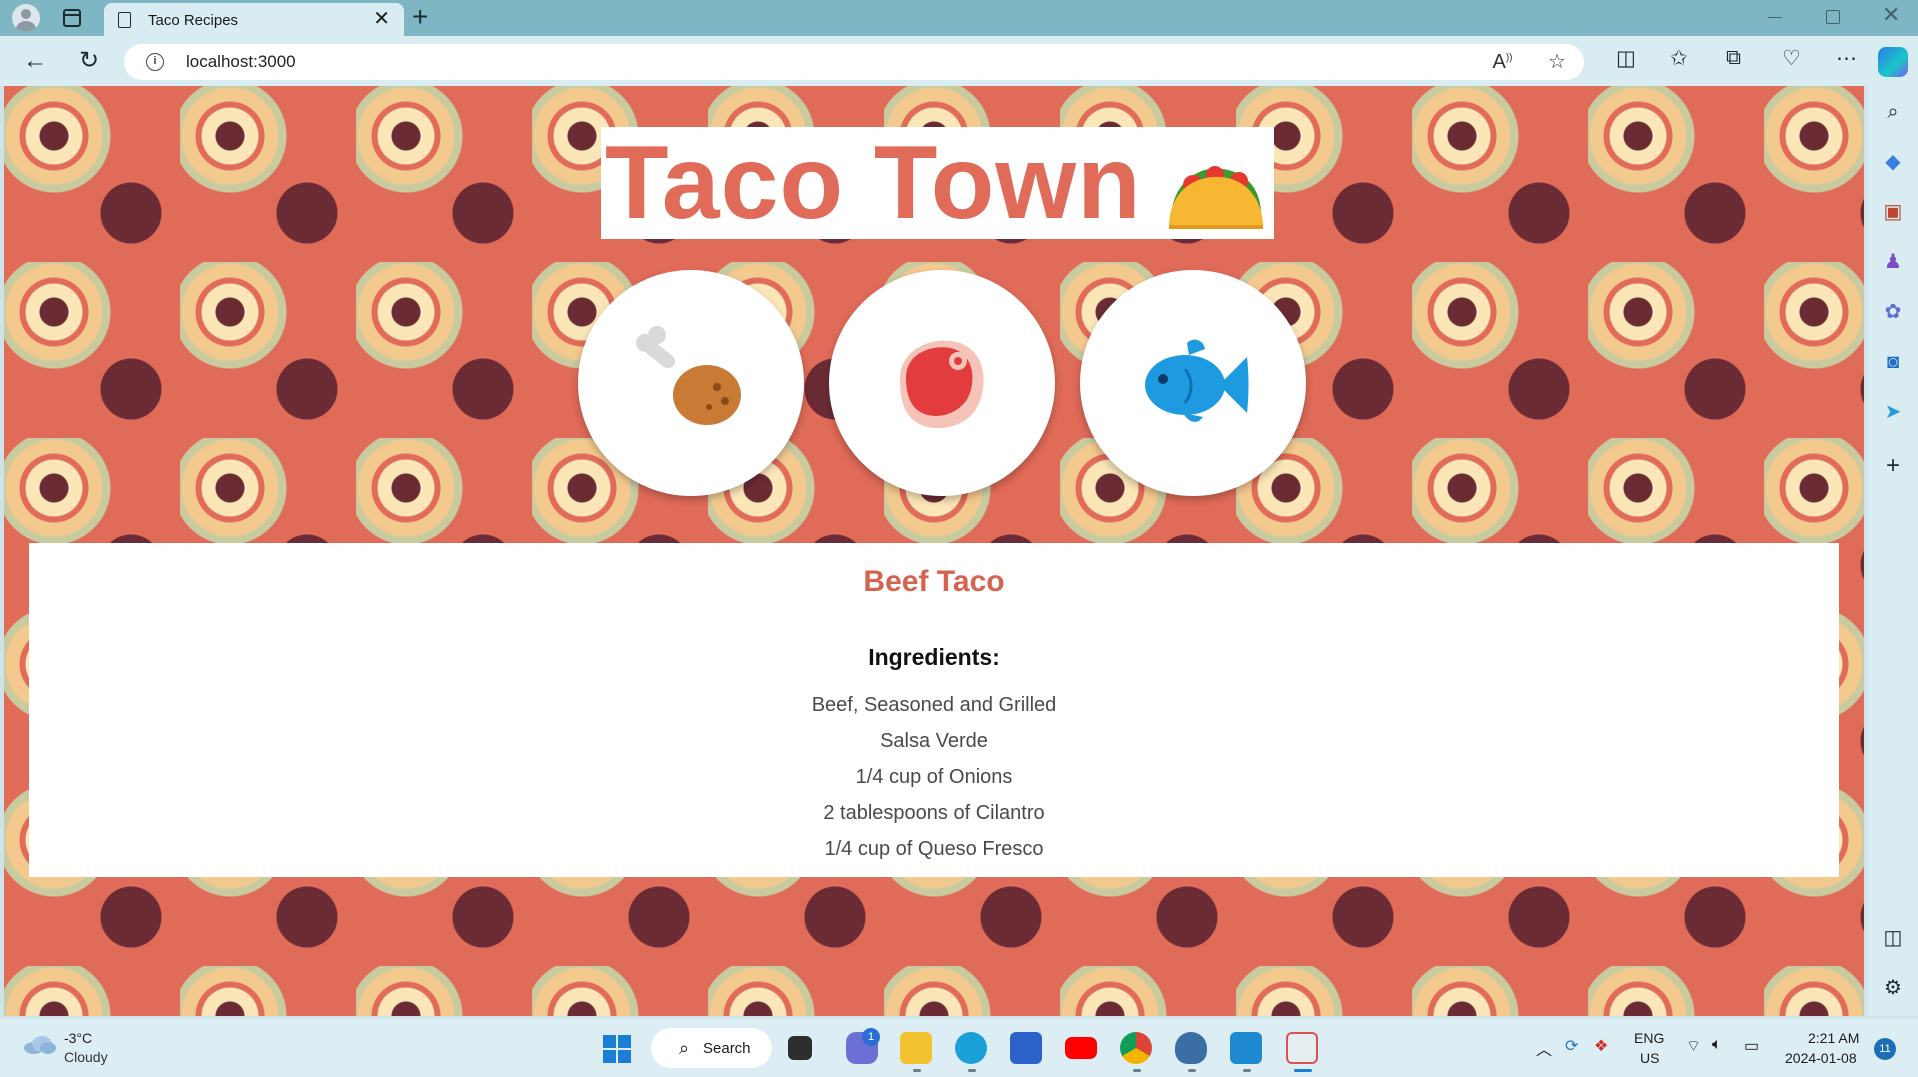  Describe the element at coordinates (1081, 1048) in the screenshot. I see `youtube-icon` at that location.